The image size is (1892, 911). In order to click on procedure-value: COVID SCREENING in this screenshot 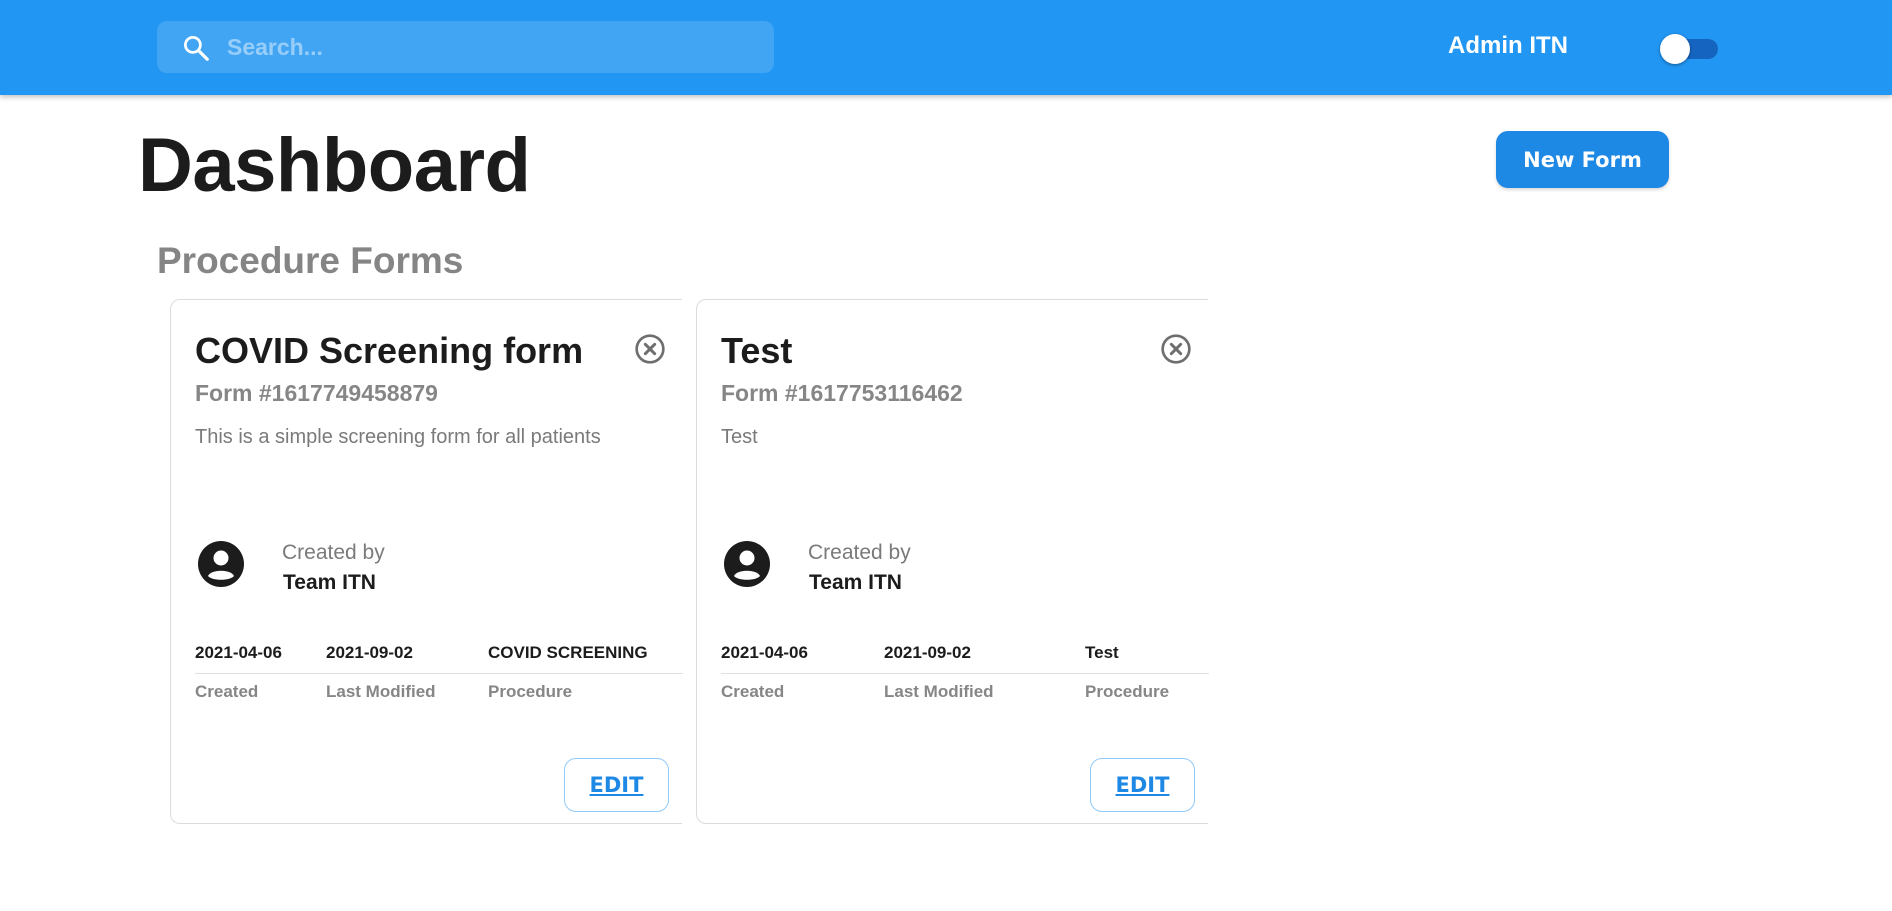, I will do `click(568, 652)`.